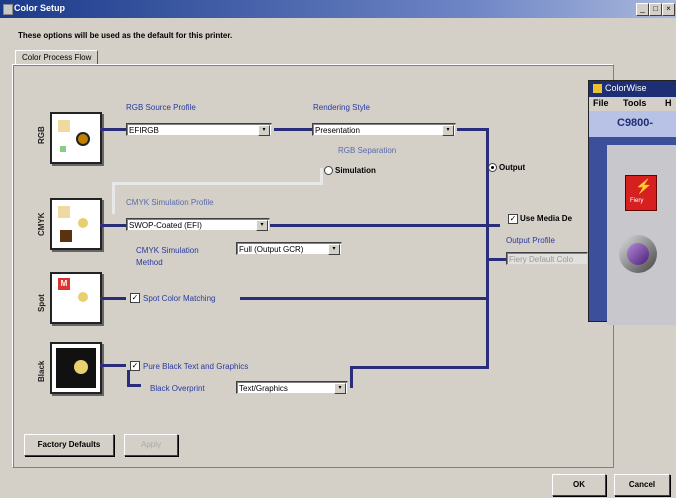  Describe the element at coordinates (135, 366) in the screenshot. I see `pure-black-checkbox: ✓` at that location.